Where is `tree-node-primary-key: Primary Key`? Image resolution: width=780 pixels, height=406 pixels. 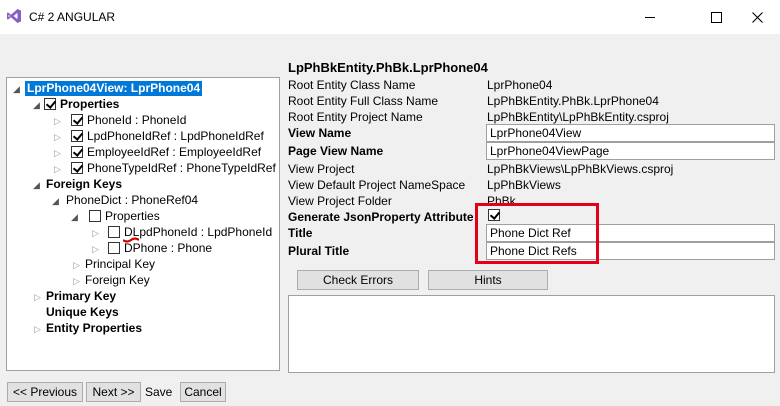
tree-node-primary-key: Primary Key is located at coordinates (81, 296).